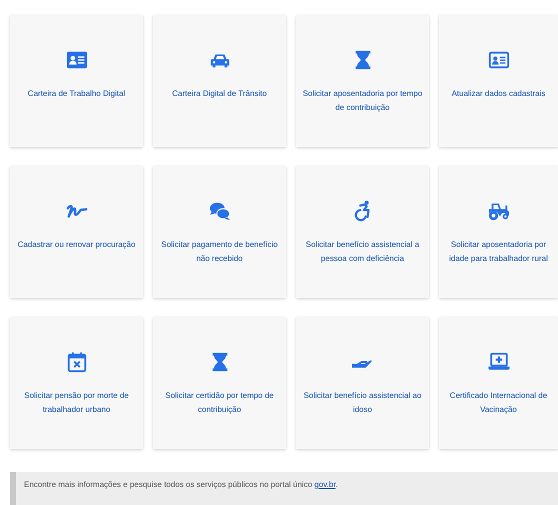 The image size is (558, 505). I want to click on hand-icon, so click(363, 364).